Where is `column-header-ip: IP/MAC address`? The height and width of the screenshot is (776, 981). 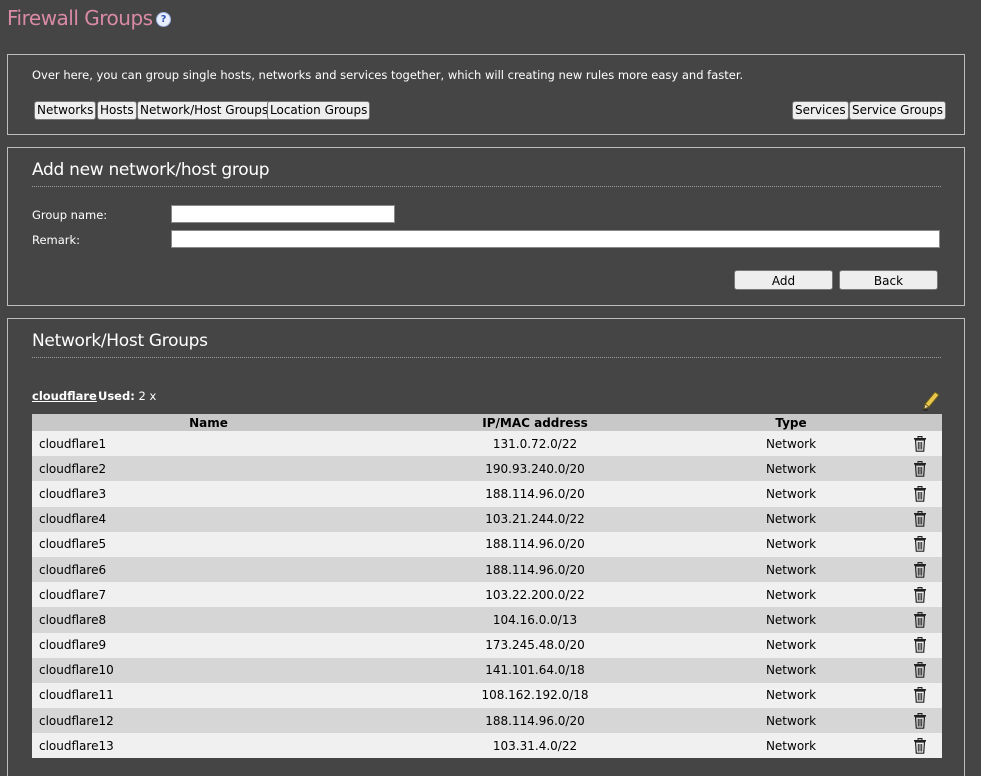
column-header-ip: IP/MAC address is located at coordinates (535, 422).